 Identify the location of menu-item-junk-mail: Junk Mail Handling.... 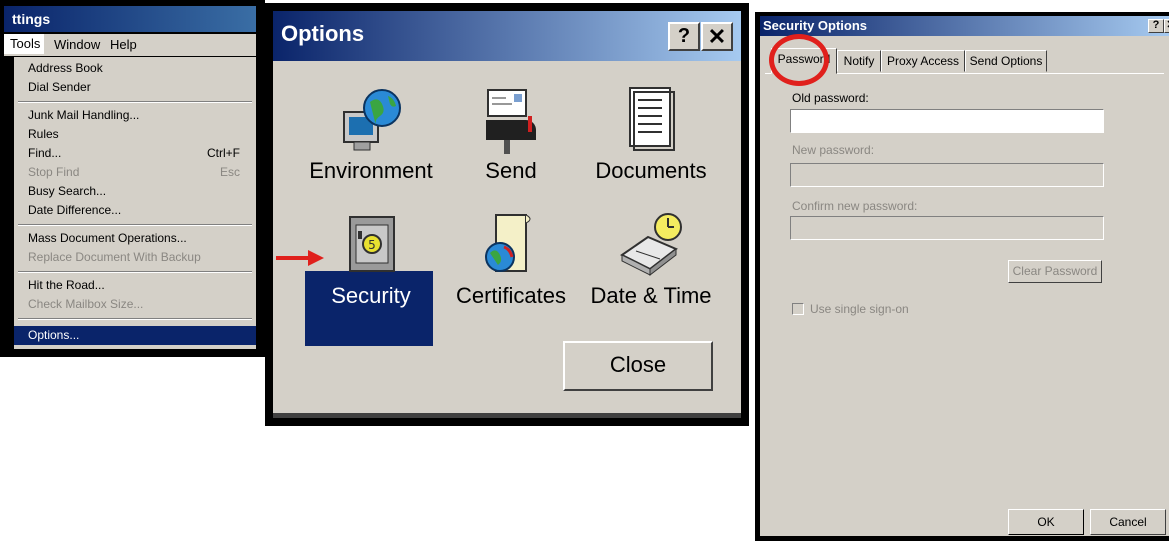
(135, 115).